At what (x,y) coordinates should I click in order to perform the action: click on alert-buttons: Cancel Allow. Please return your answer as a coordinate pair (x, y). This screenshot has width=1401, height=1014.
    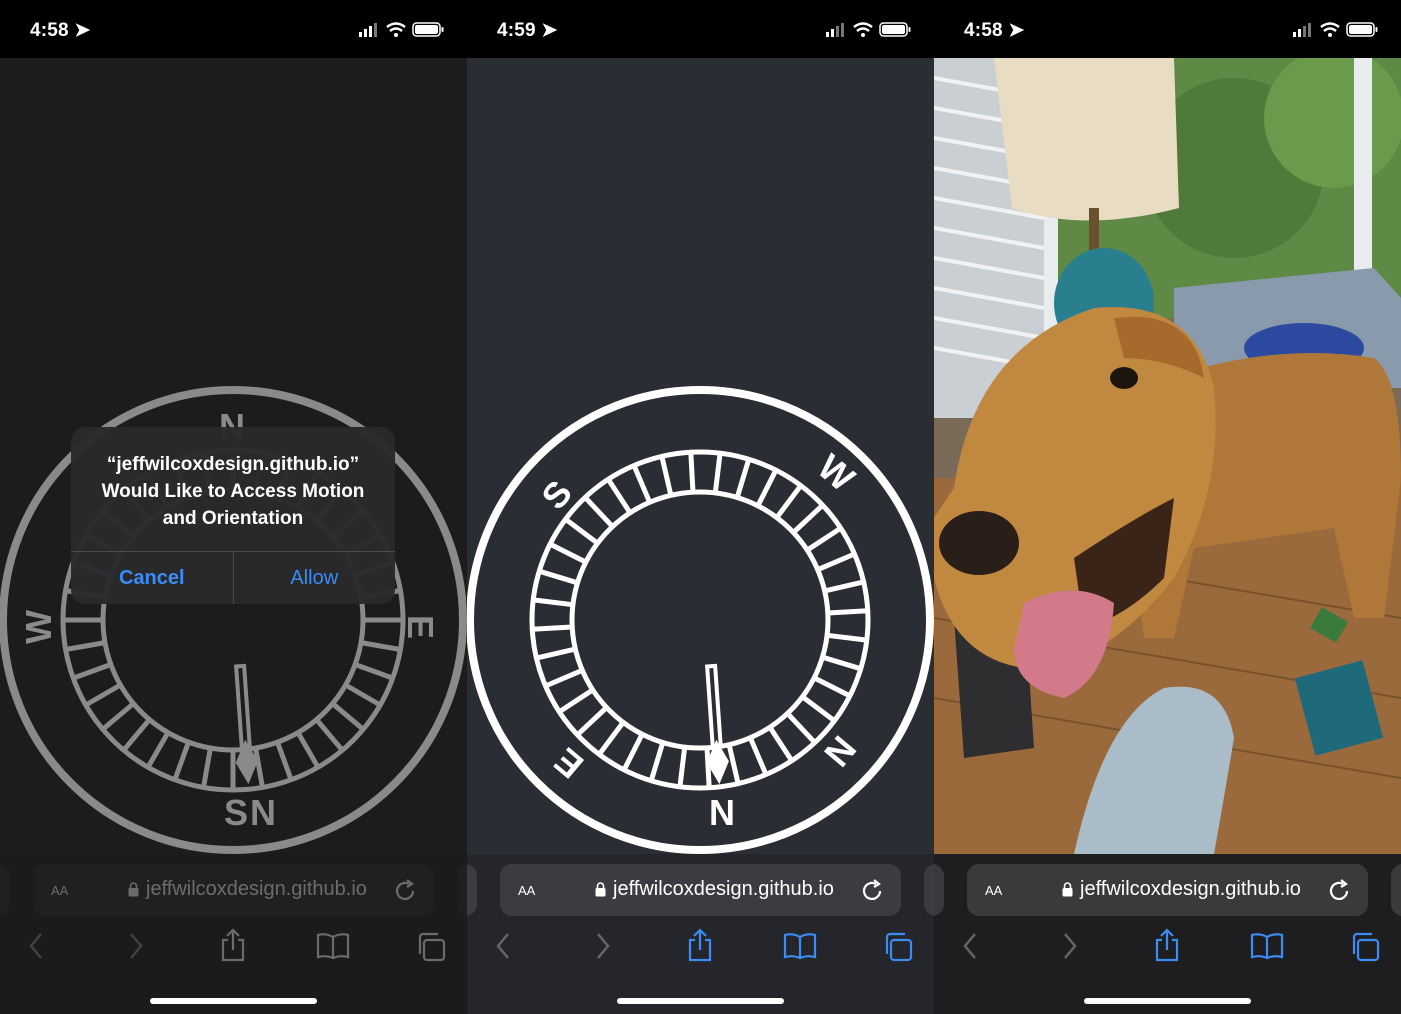
    Looking at the image, I should click on (233, 577).